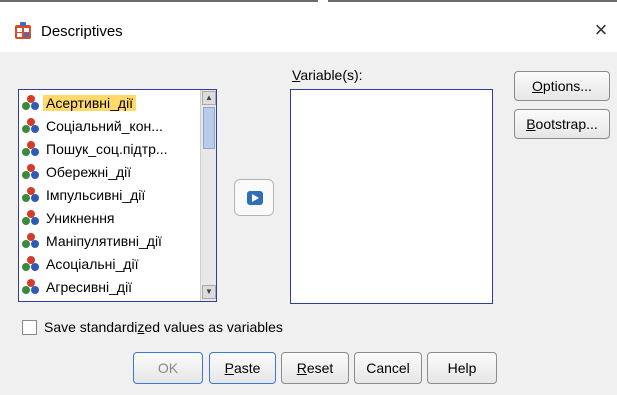  I want to click on list-item: Асоціальні_дії, so click(109, 264).